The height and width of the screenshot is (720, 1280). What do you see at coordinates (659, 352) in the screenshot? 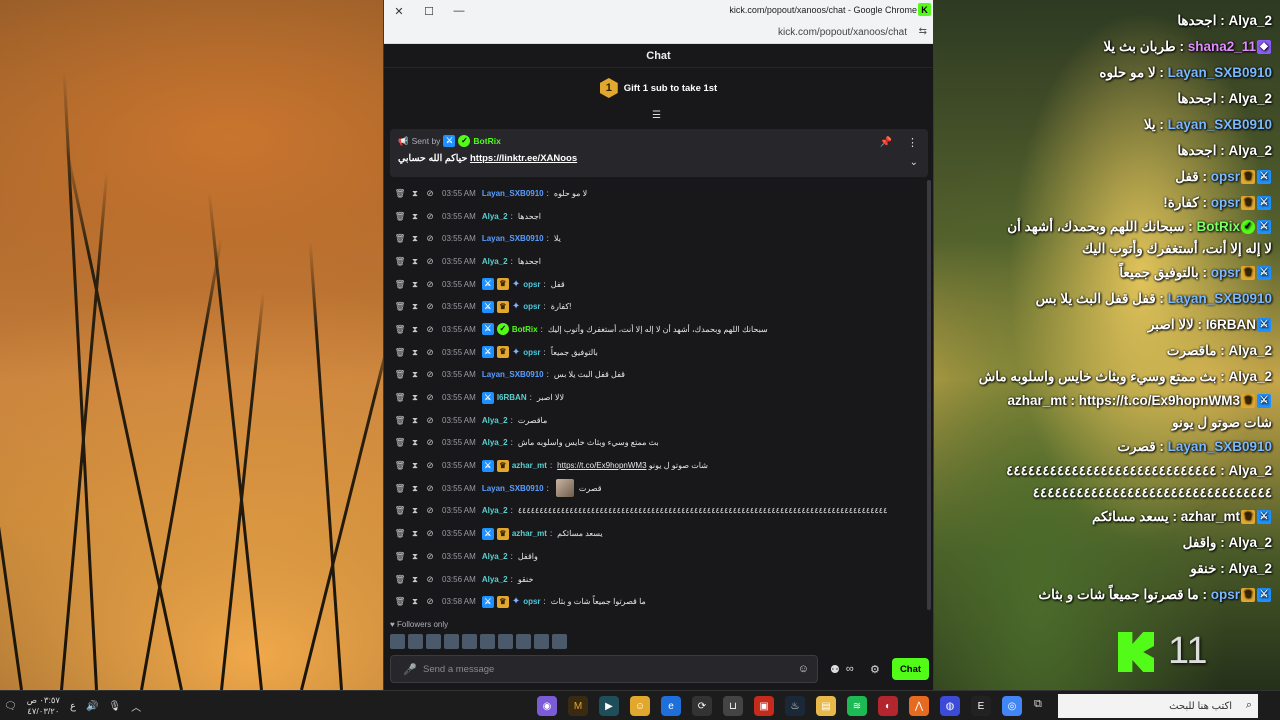
I see `chat-message: 🗑 ⧗ ⊘ 03:55 AM ⚔ ♛ ✦ opsr: بالتوفيق جميعاً` at bounding box center [659, 352].